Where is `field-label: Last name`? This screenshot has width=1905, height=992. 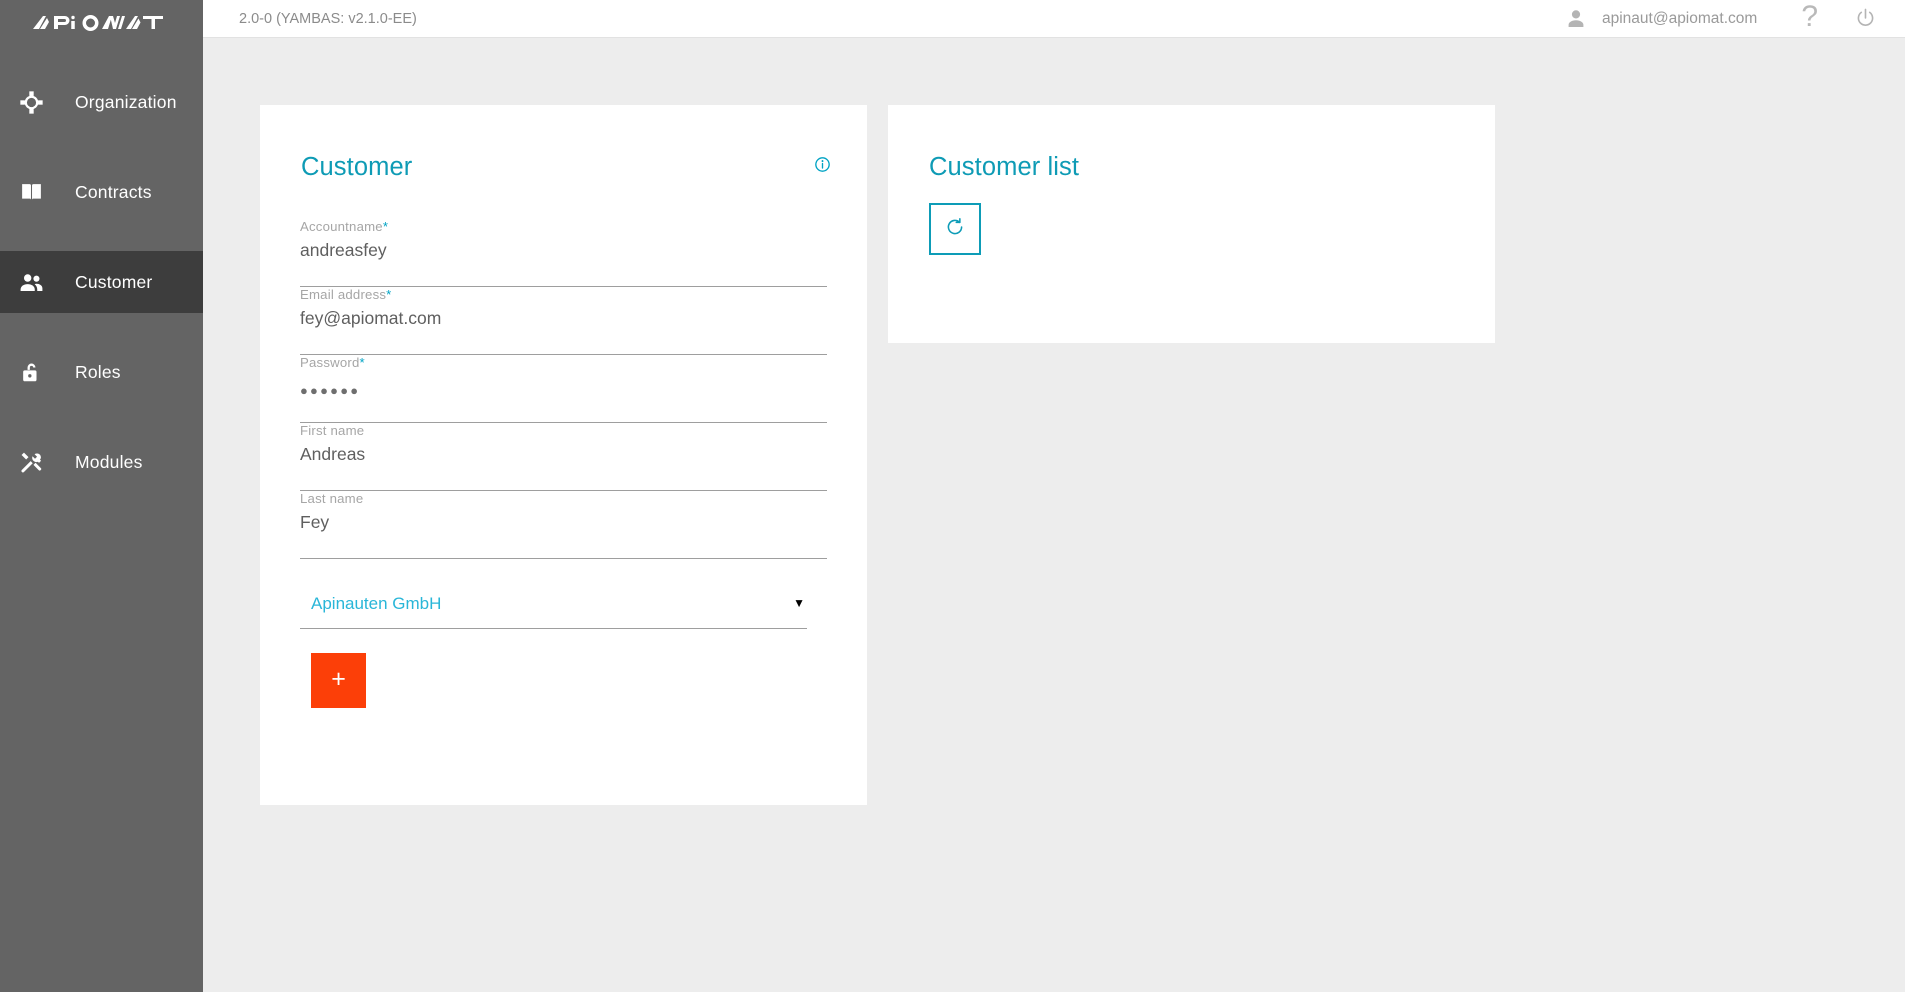
field-label: Last name is located at coordinates (332, 498).